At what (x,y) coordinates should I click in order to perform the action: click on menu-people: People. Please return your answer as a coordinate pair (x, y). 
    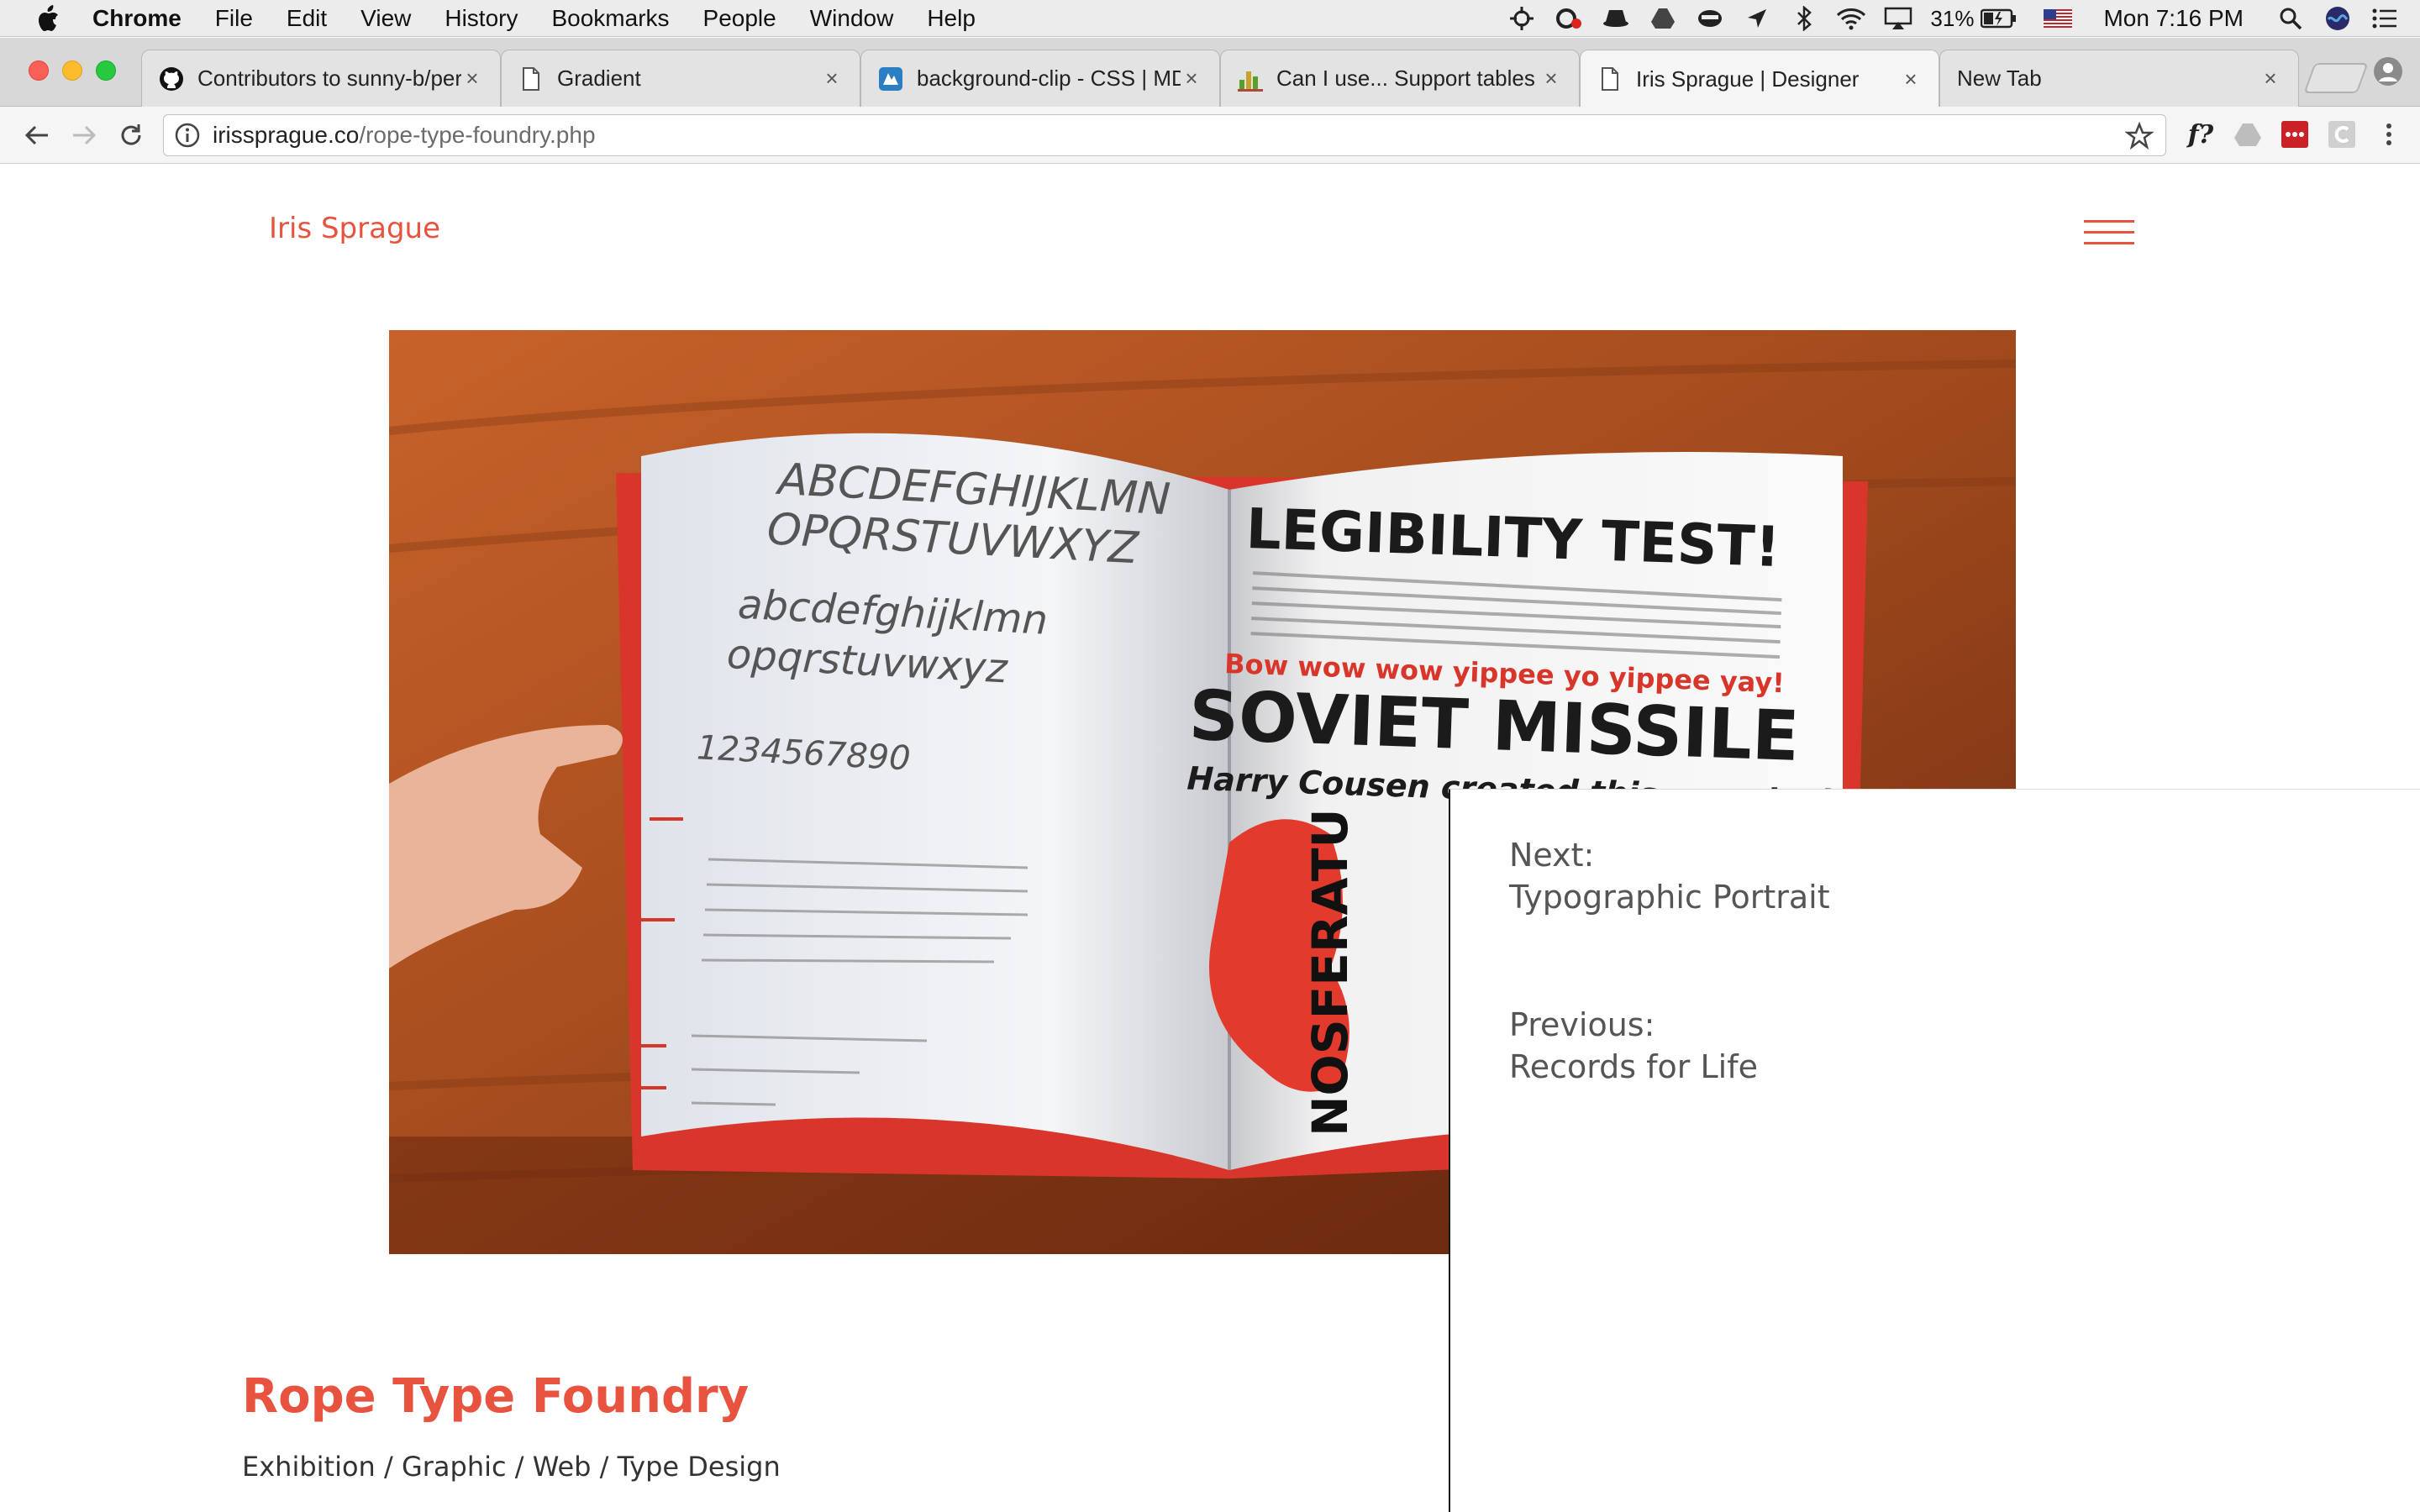
    Looking at the image, I should click on (739, 18).